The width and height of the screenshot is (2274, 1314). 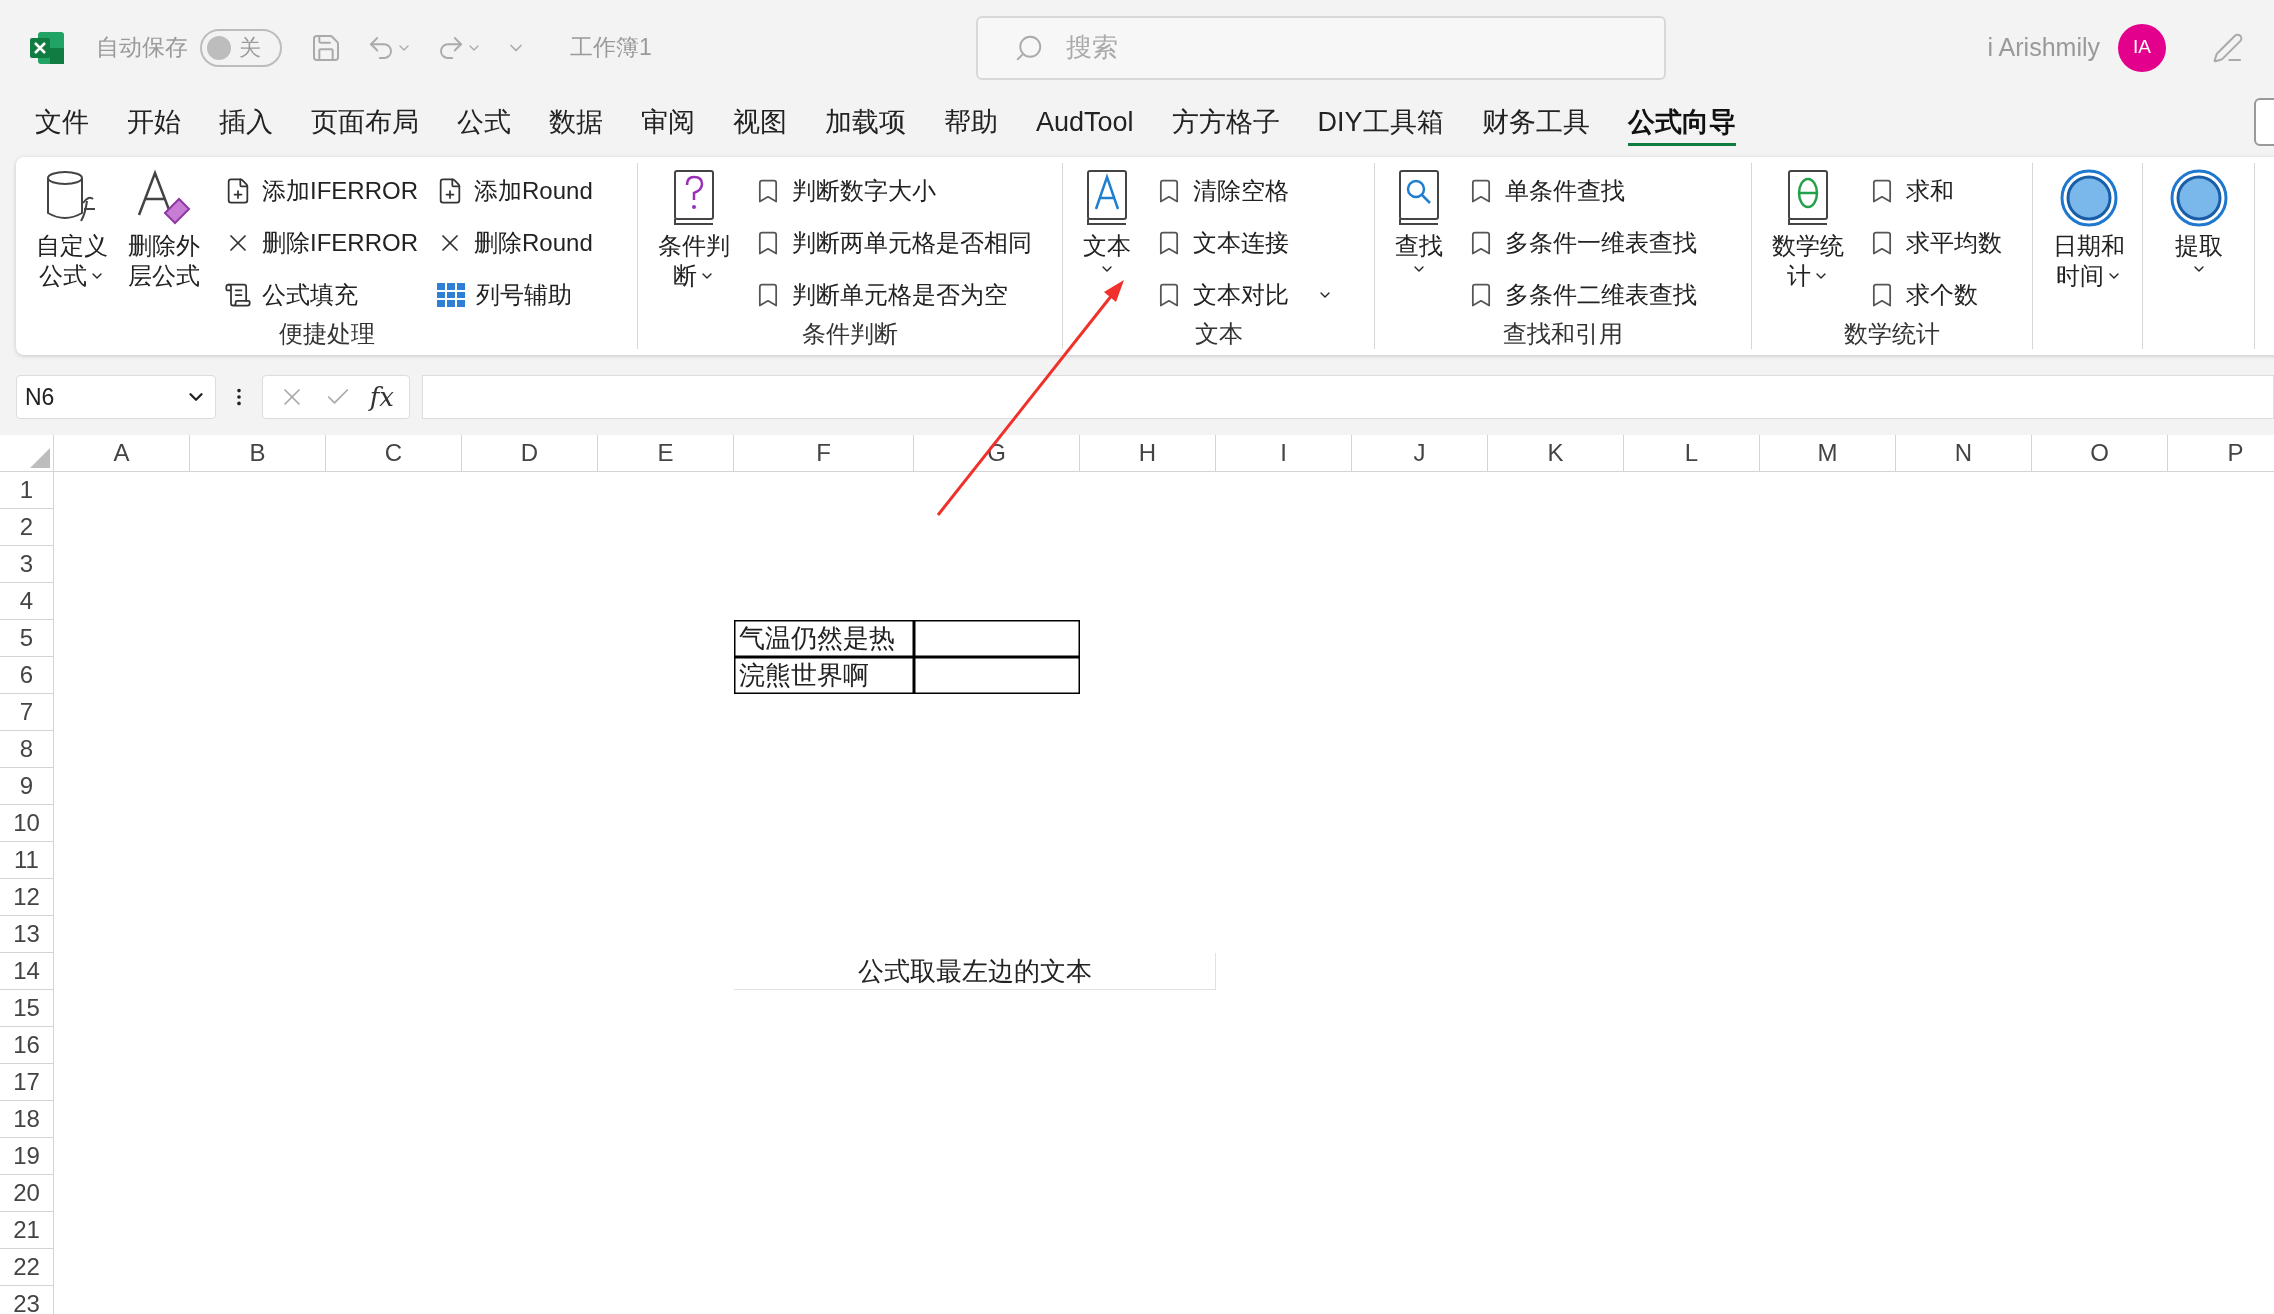 What do you see at coordinates (27, 712) in the screenshot?
I see `row-header: 7` at bounding box center [27, 712].